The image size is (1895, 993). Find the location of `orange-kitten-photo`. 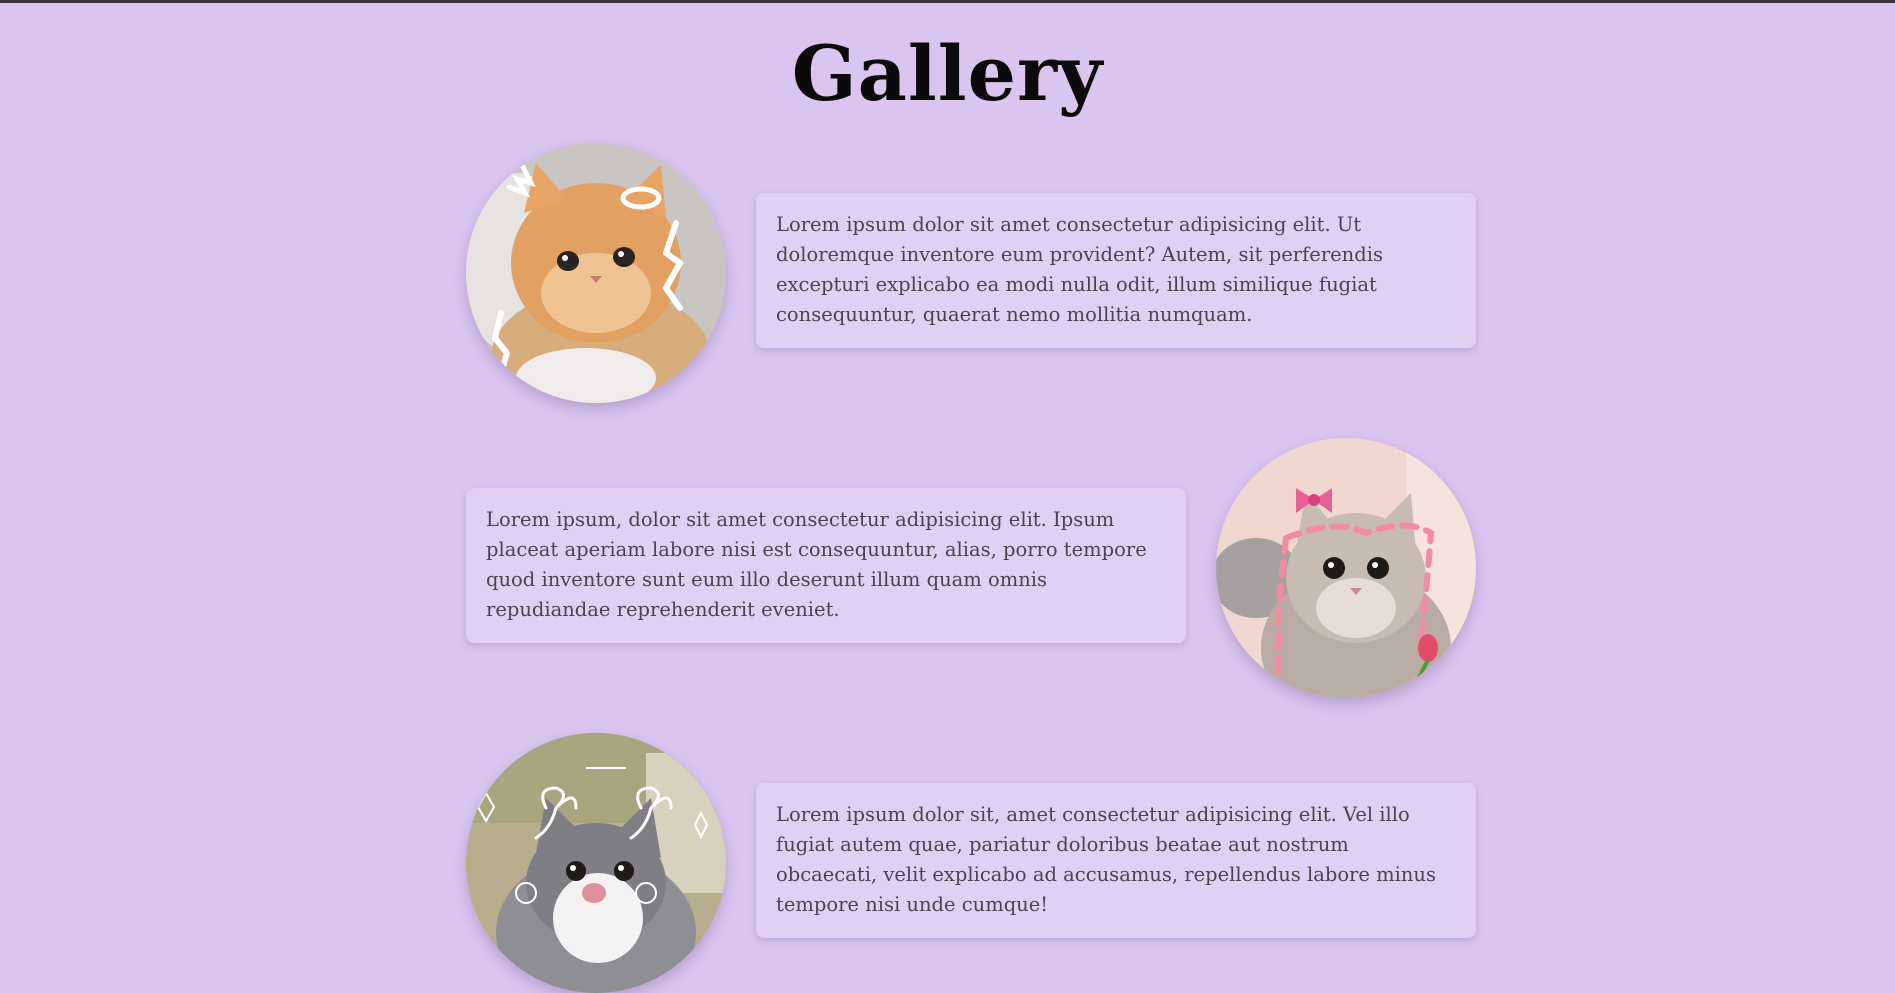

orange-kitten-photo is located at coordinates (596, 273).